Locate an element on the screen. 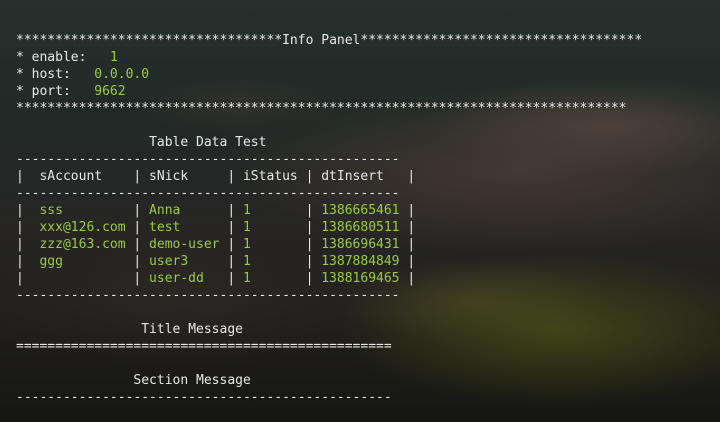  cell-saccount: ggg is located at coordinates (51, 261).